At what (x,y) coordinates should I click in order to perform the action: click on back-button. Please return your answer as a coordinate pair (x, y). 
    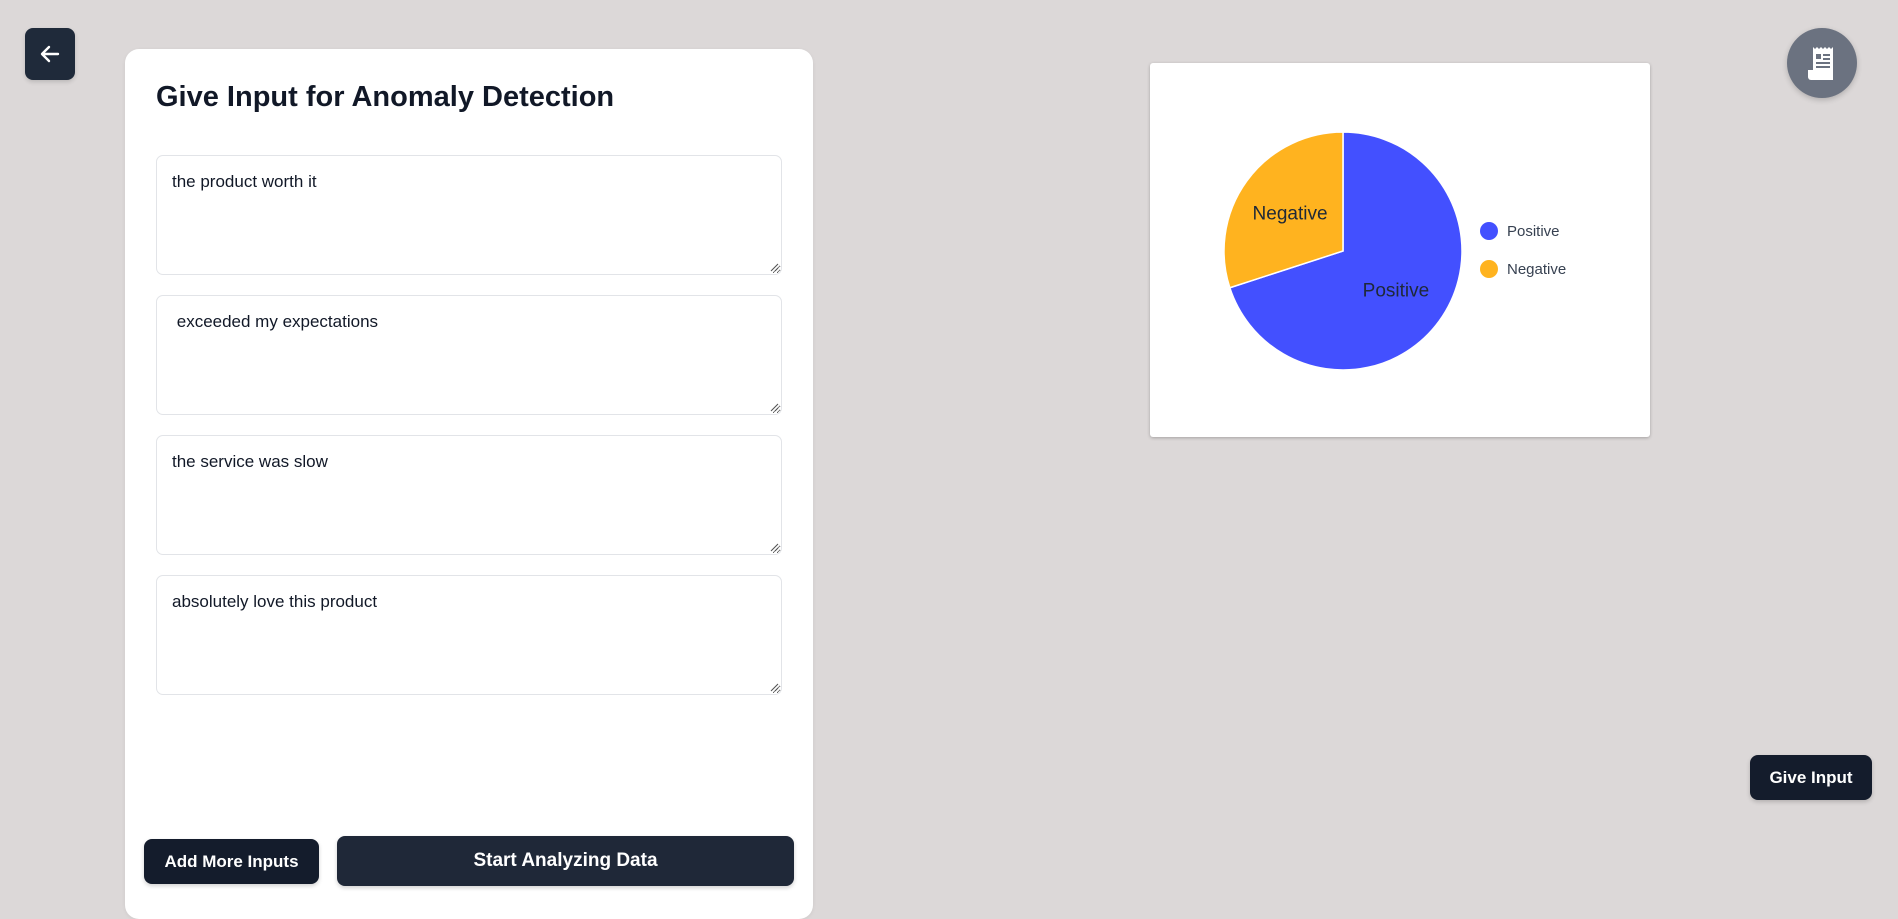
    Looking at the image, I should click on (50, 54).